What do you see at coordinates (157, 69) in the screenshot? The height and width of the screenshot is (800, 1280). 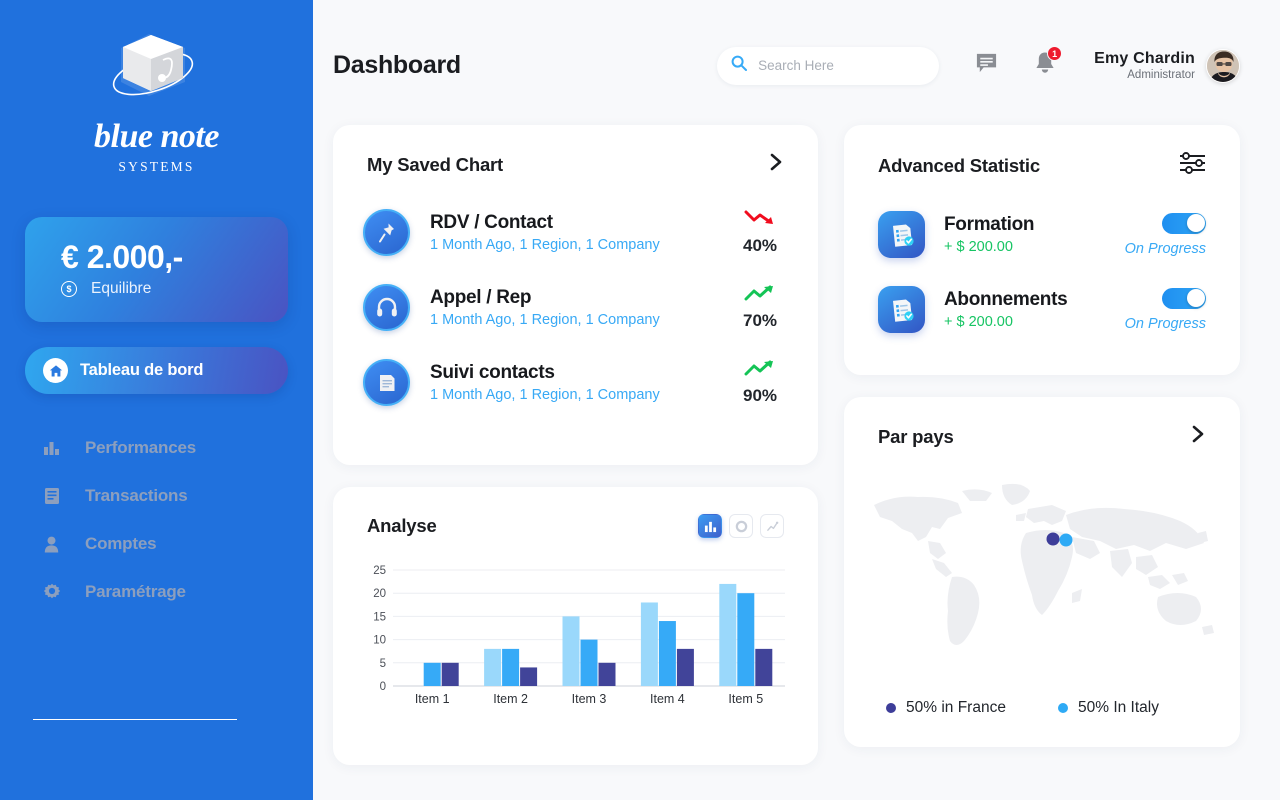 I see `cube-orbit-logo-icon` at bounding box center [157, 69].